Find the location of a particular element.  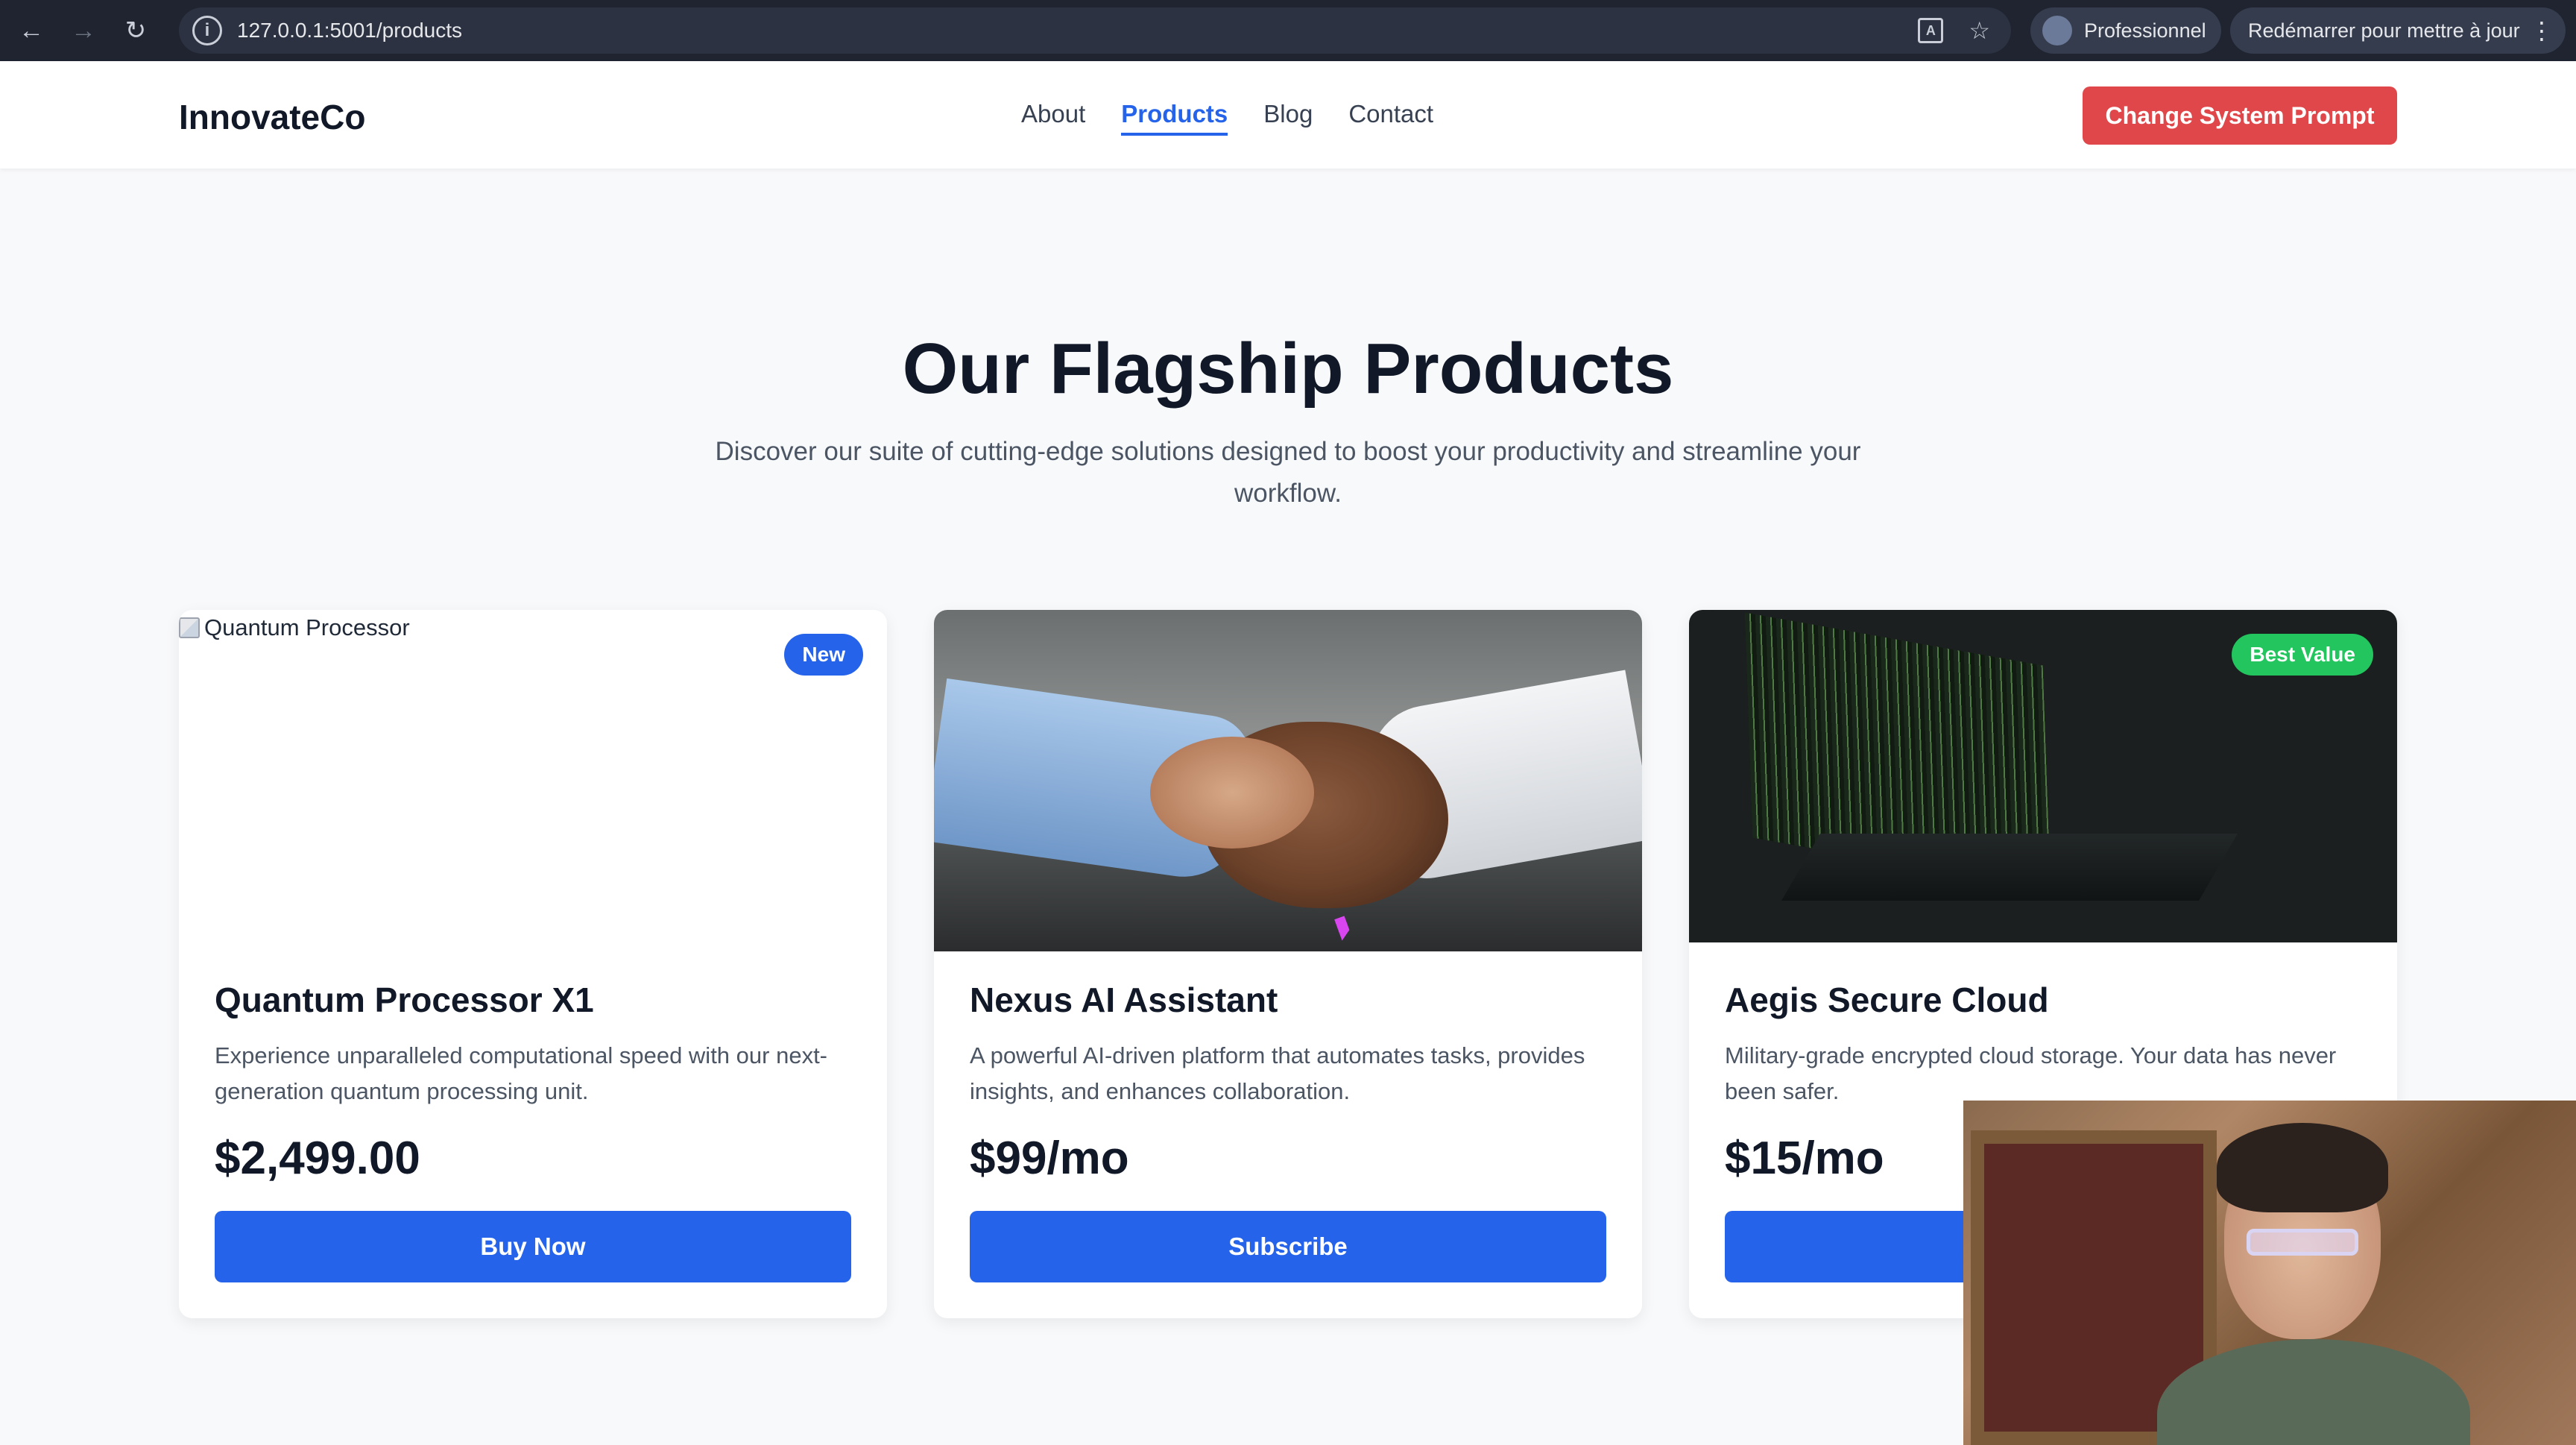

url-text: 127.0.0.1:5001/products is located at coordinates (350, 30).